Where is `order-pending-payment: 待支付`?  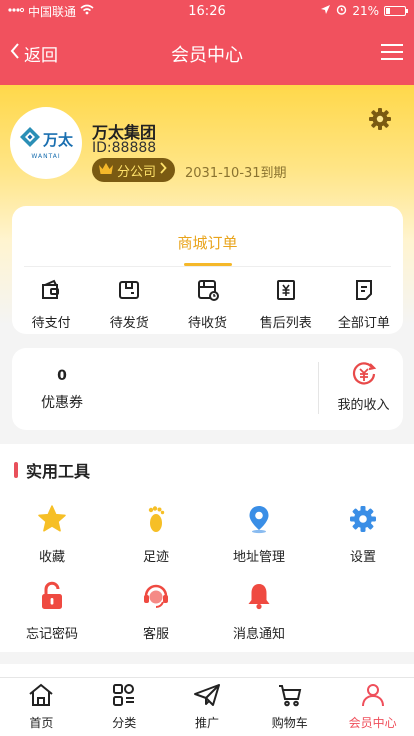 order-pending-payment: 待支付 is located at coordinates (51, 304).